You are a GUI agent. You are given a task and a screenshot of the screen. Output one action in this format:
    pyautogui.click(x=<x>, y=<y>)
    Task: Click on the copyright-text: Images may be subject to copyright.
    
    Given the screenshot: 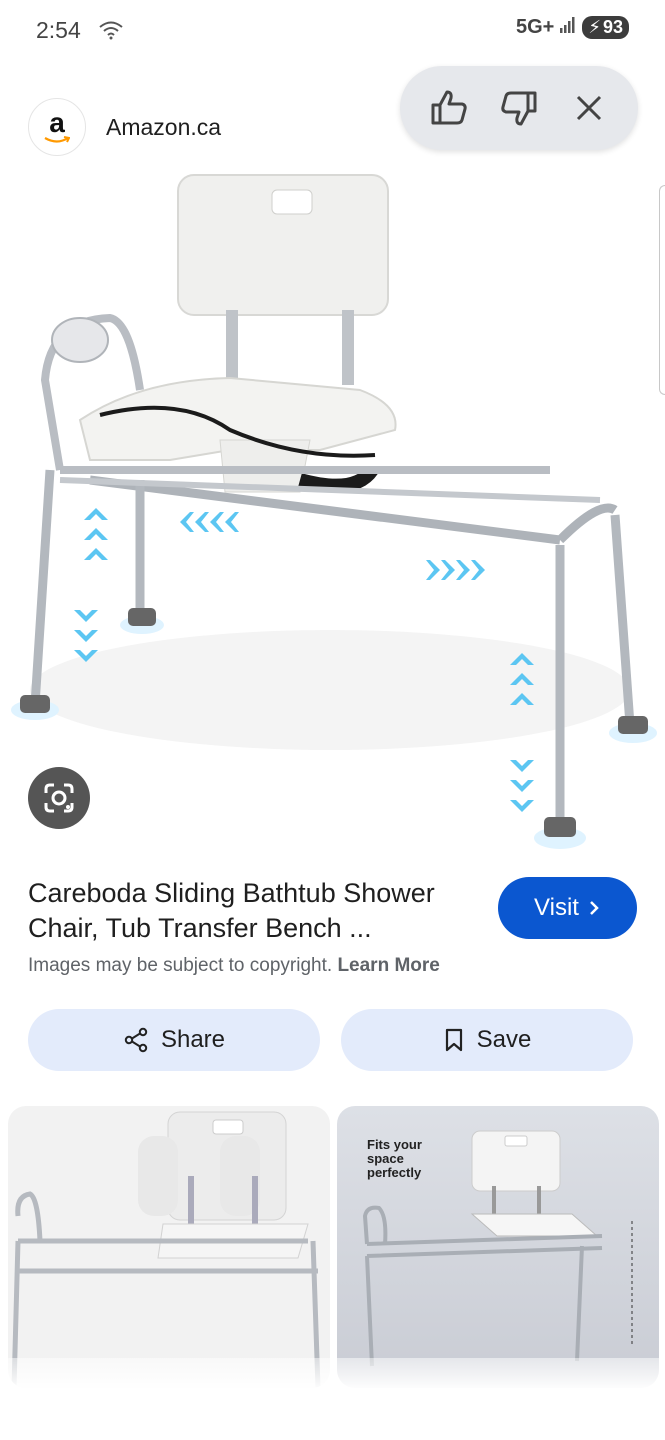 What is the action you would take?
    pyautogui.click(x=180, y=965)
    